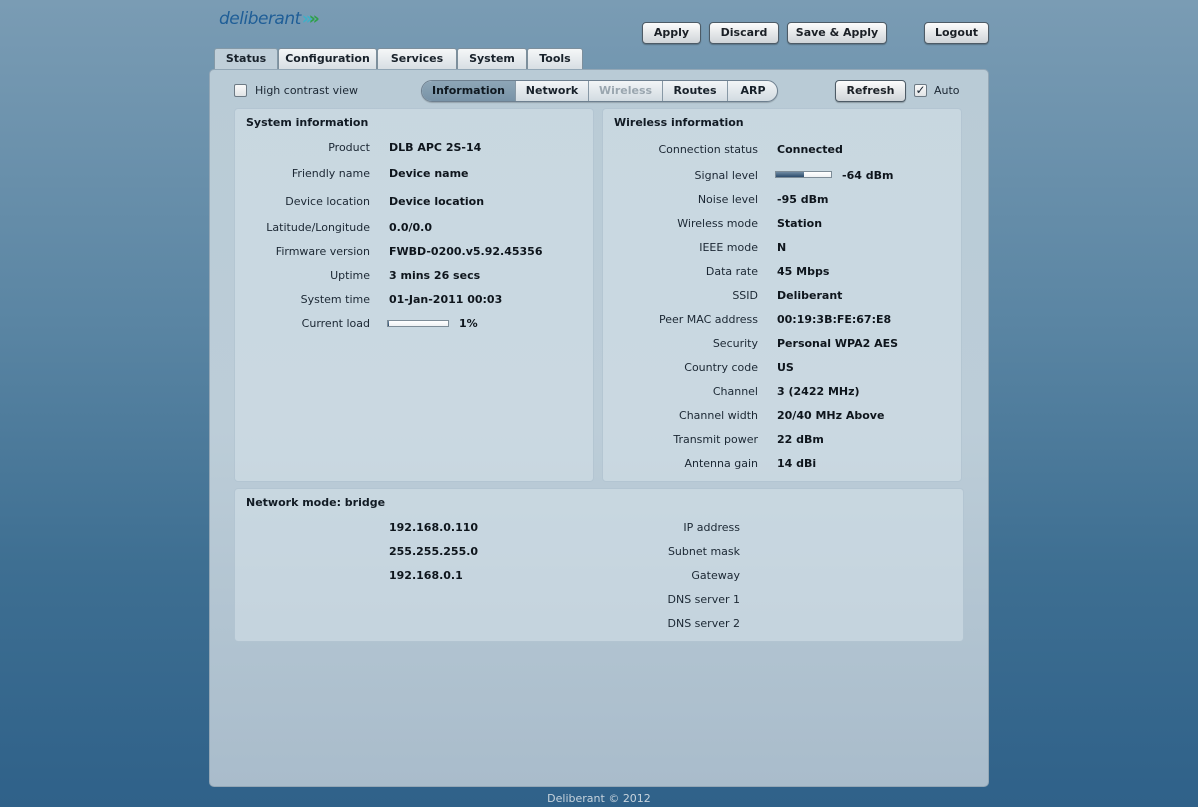 The image size is (1198, 807). What do you see at coordinates (745, 295) in the screenshot?
I see `label-ssid: SSID` at bounding box center [745, 295].